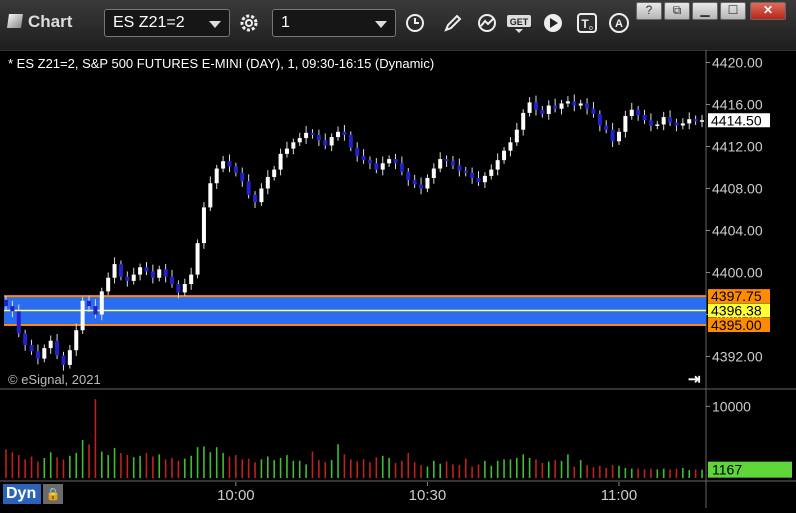 Image resolution: width=796 pixels, height=513 pixels. What do you see at coordinates (453, 23) in the screenshot?
I see `pencil-icon` at bounding box center [453, 23].